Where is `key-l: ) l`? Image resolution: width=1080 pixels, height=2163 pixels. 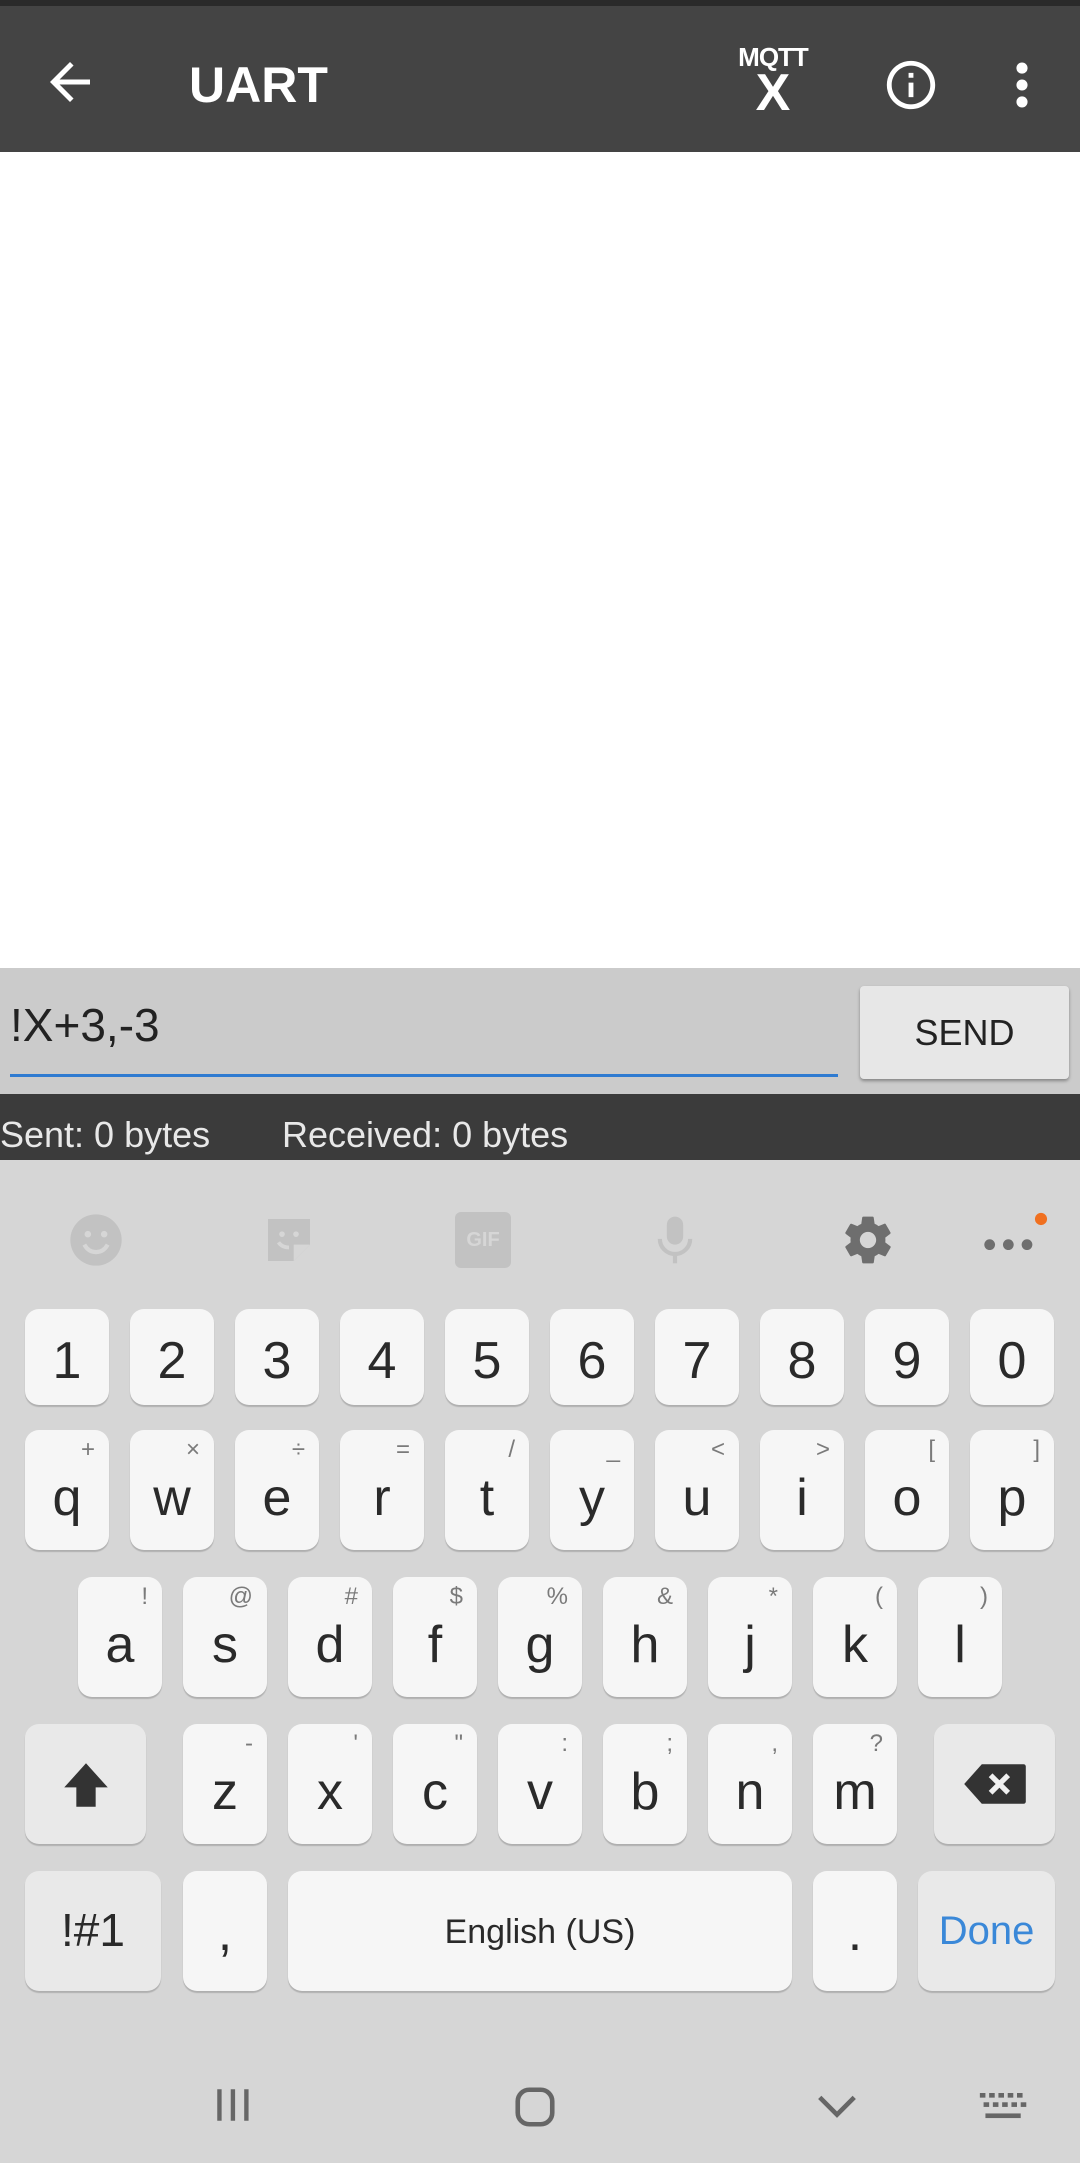 key-l: ) l is located at coordinates (960, 1637).